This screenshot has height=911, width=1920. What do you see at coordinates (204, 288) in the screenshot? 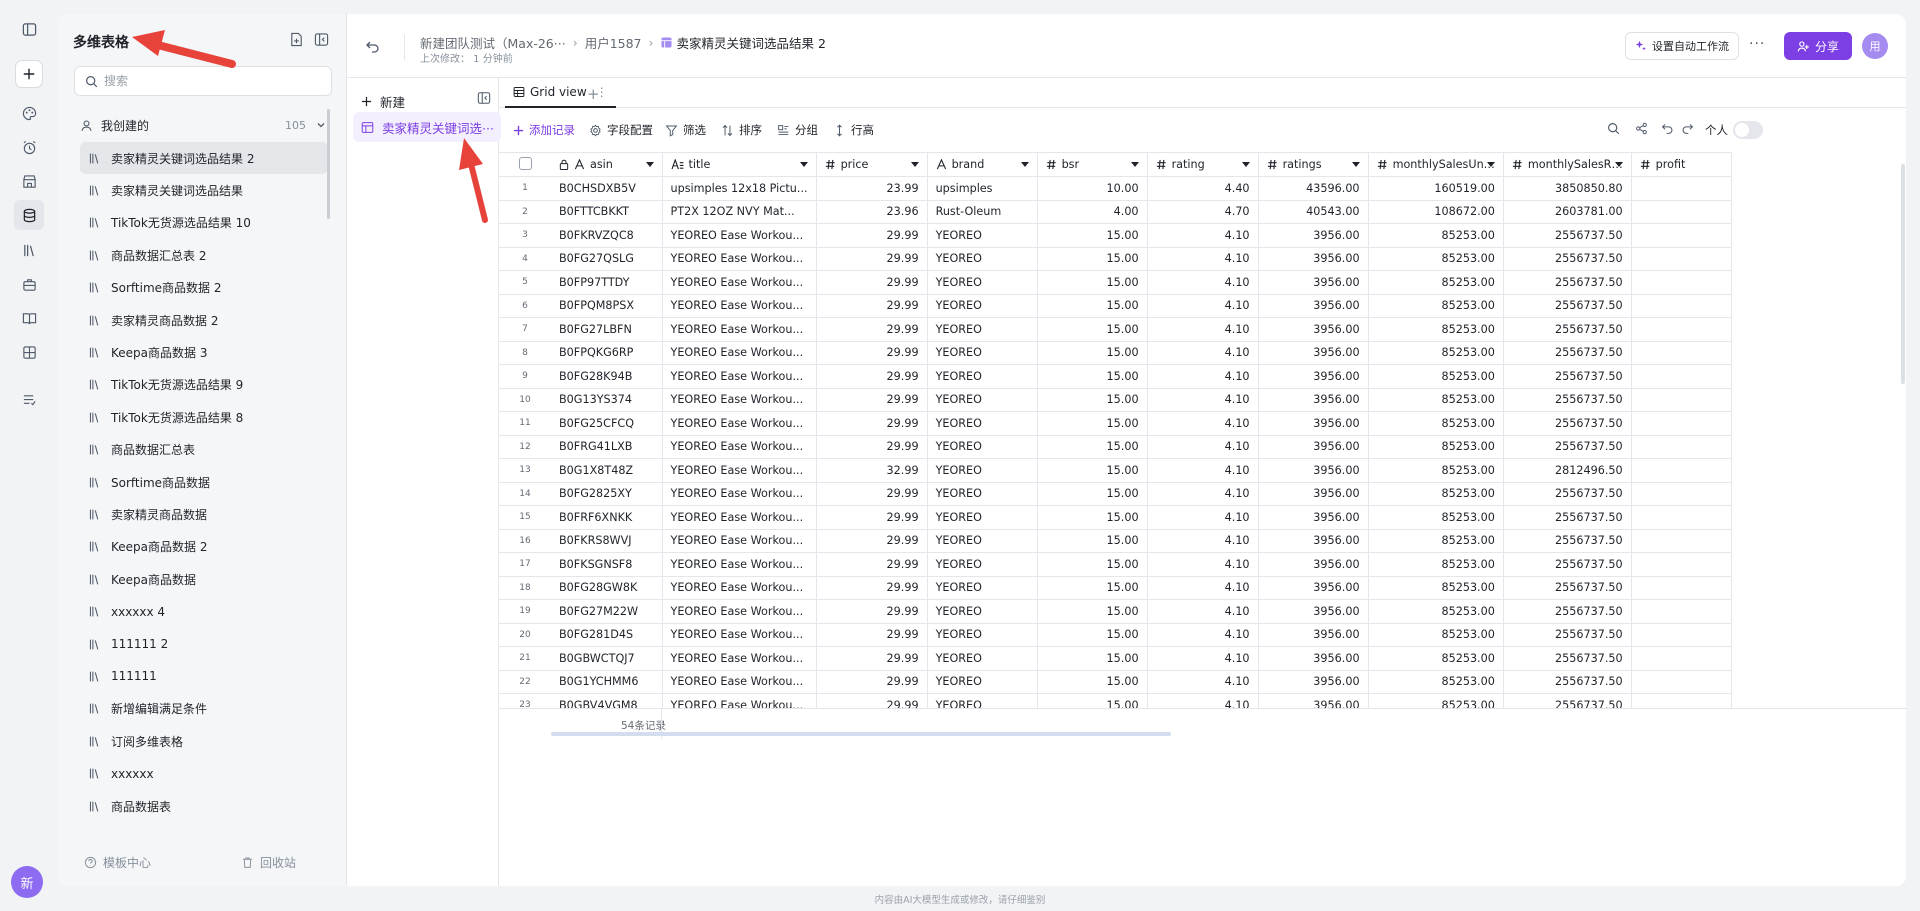
I see `sidebar-item: Sorftime商品数据 2` at bounding box center [204, 288].